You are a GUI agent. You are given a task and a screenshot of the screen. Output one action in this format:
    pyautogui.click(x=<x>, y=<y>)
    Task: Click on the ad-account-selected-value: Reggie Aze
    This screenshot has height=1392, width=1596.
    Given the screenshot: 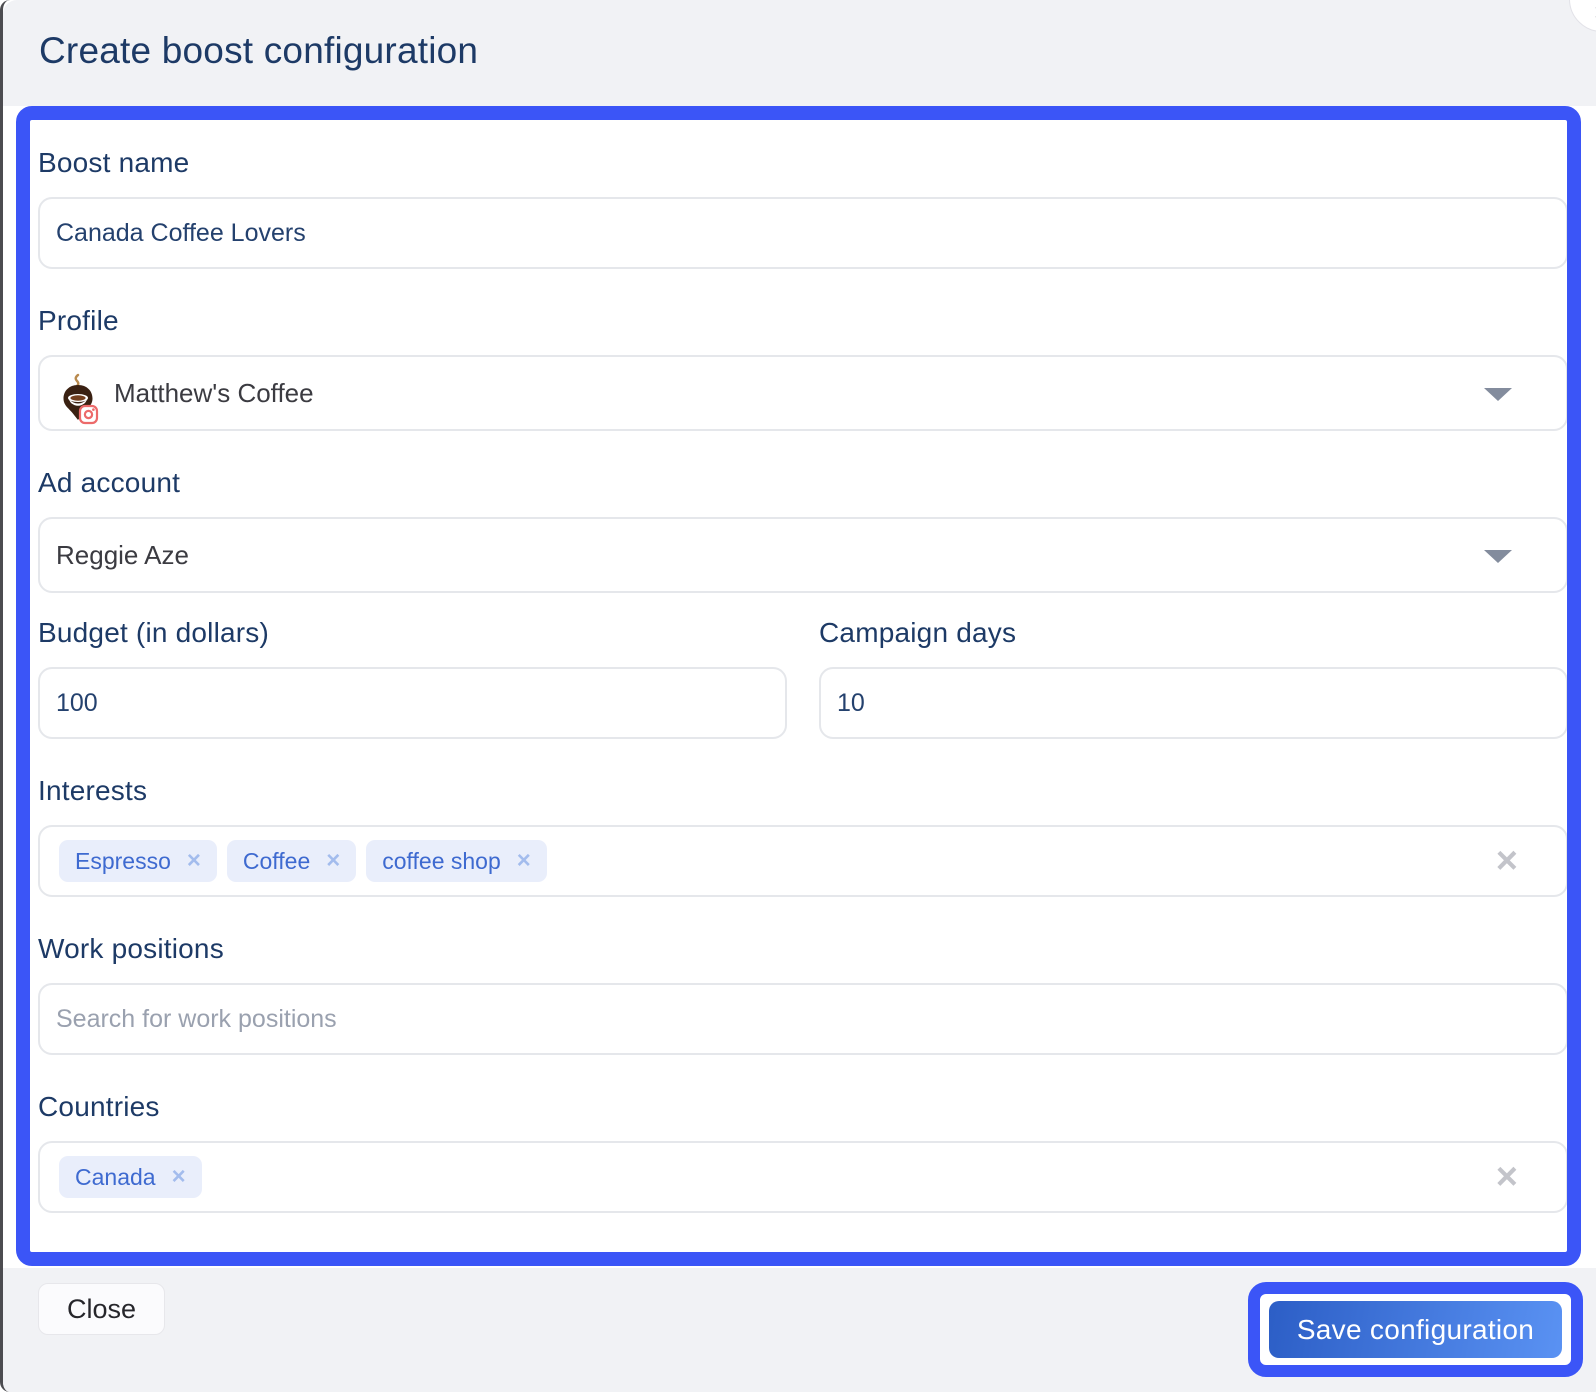 What is the action you would take?
    pyautogui.click(x=122, y=554)
    